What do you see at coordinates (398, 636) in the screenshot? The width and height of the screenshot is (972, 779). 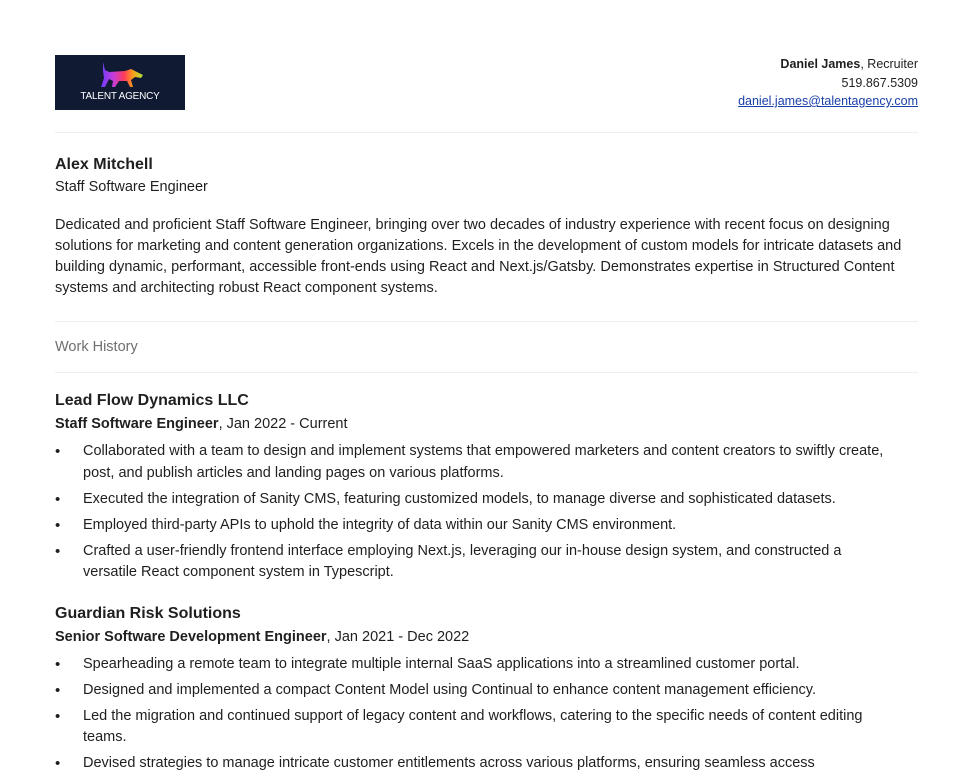 I see `job-dates: , Jan 2021 - Dec 2022` at bounding box center [398, 636].